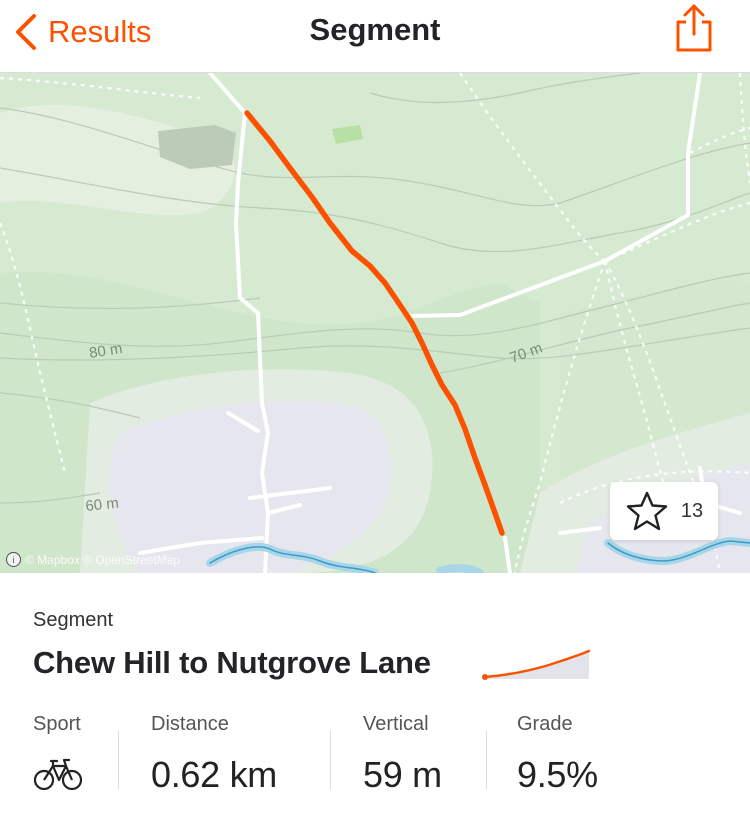 The height and width of the screenshot is (832, 750). I want to click on stat-vertical: Vertical 59 m, so click(402, 758).